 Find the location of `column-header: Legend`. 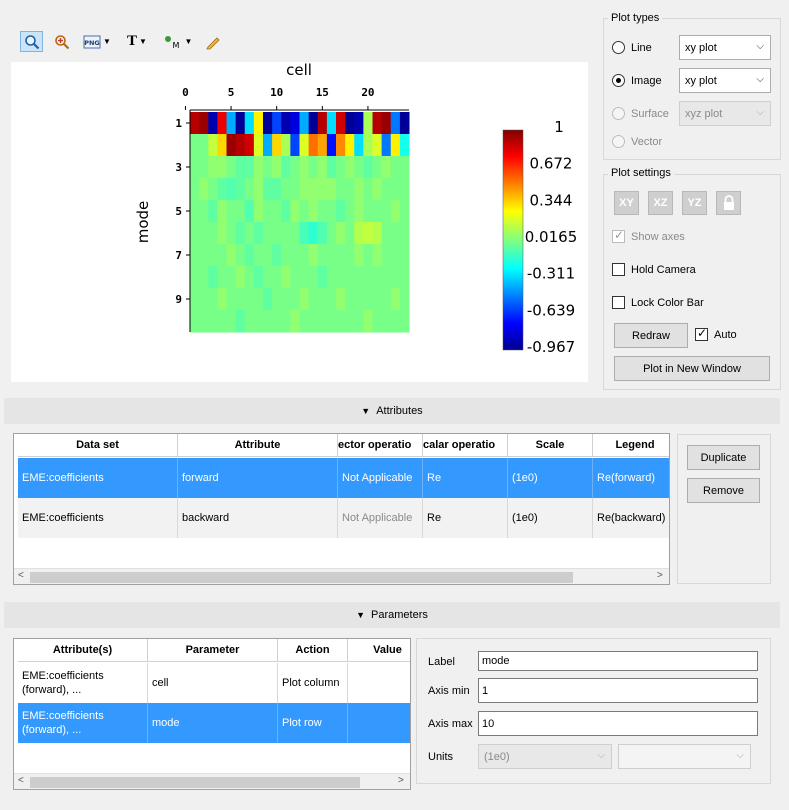

column-header: Legend is located at coordinates (631, 445).